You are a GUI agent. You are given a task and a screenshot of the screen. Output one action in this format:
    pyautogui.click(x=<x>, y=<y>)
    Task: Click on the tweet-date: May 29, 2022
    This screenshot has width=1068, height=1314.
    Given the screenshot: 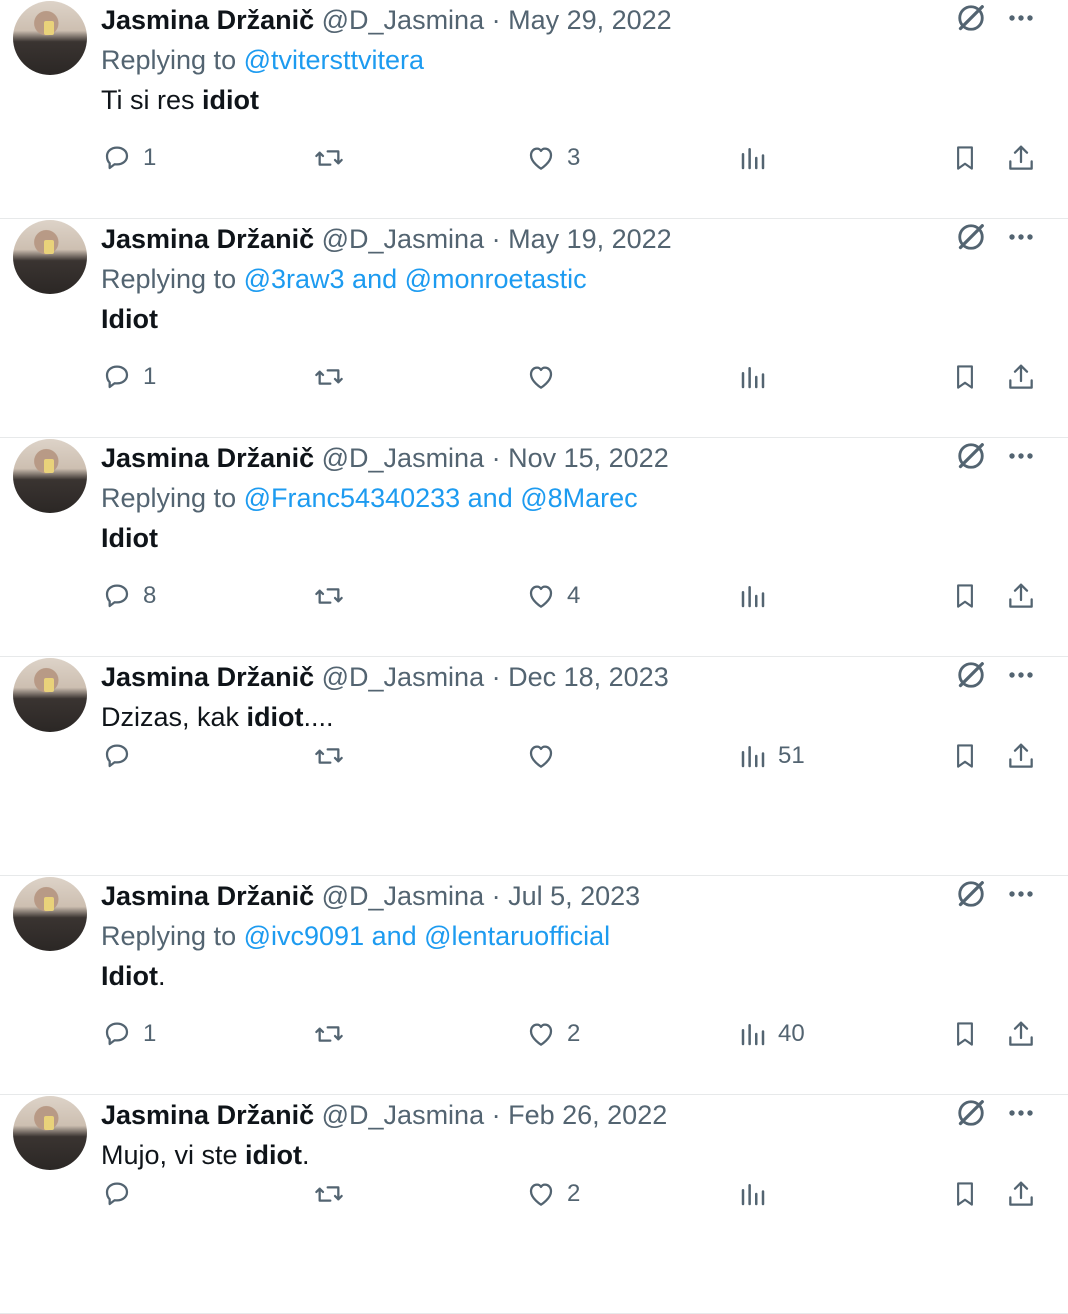 What is the action you would take?
    pyautogui.click(x=590, y=20)
    